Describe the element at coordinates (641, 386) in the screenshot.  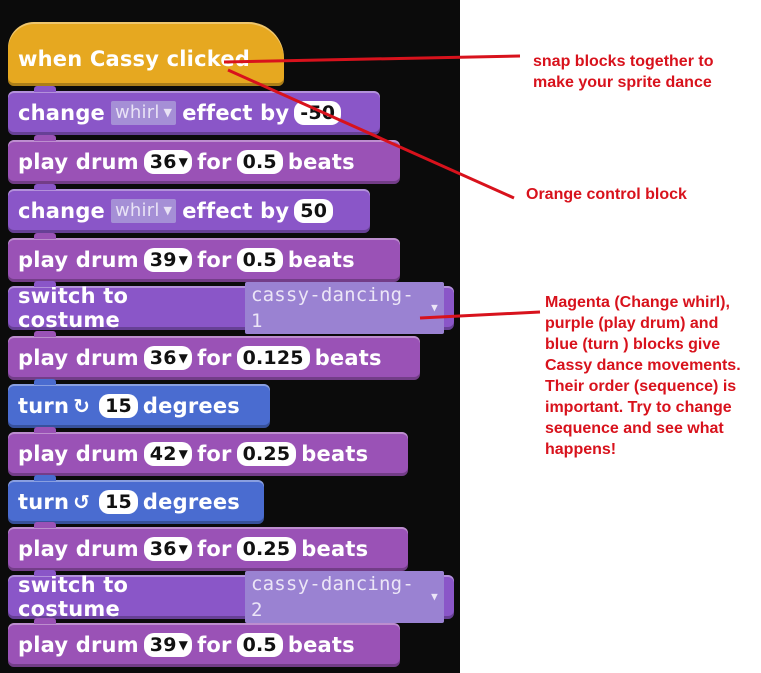
I see `note-line: Their order (sequence) is` at that location.